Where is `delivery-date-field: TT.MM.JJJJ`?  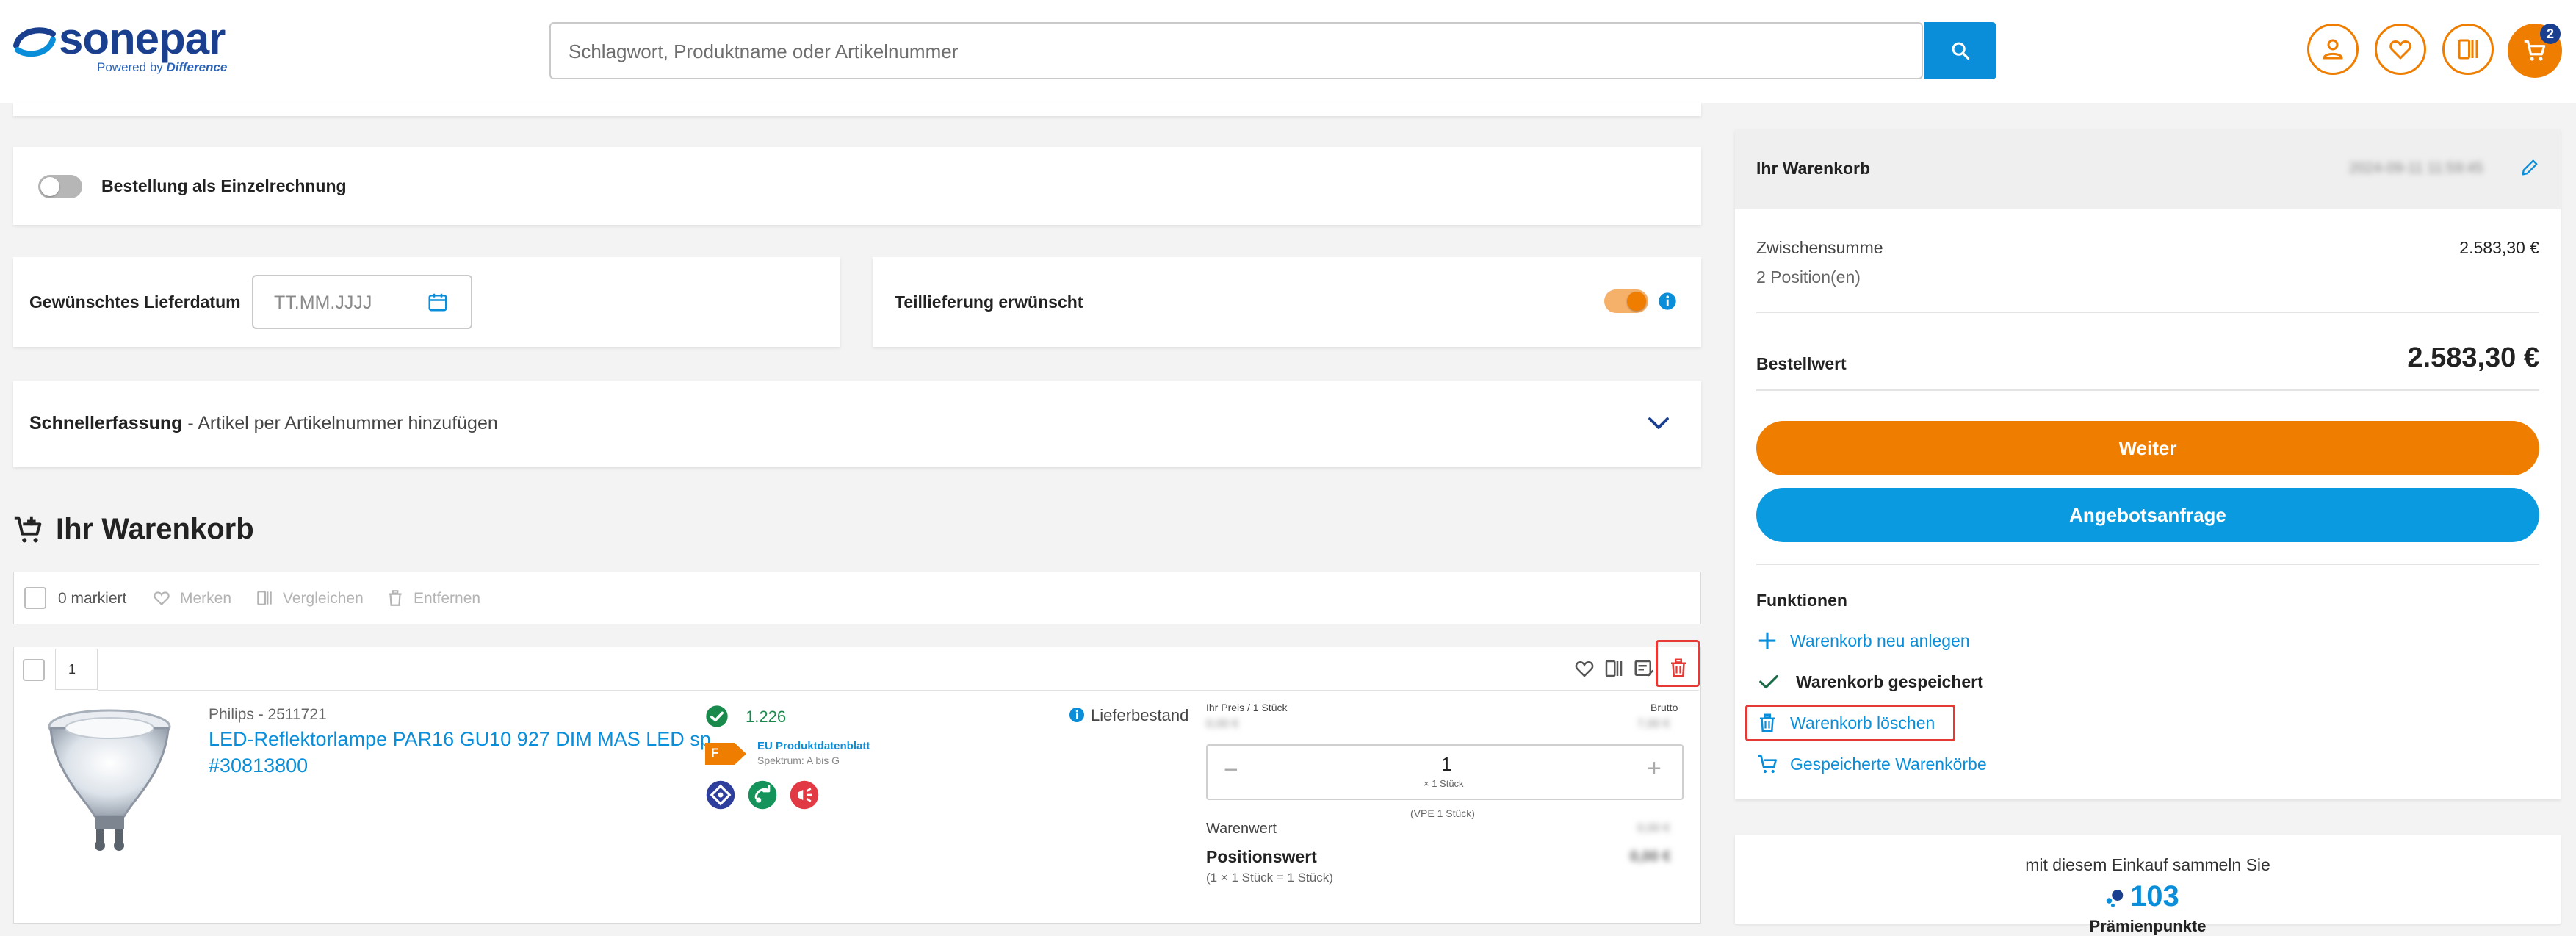
delivery-date-field: TT.MM.JJJJ is located at coordinates (362, 302).